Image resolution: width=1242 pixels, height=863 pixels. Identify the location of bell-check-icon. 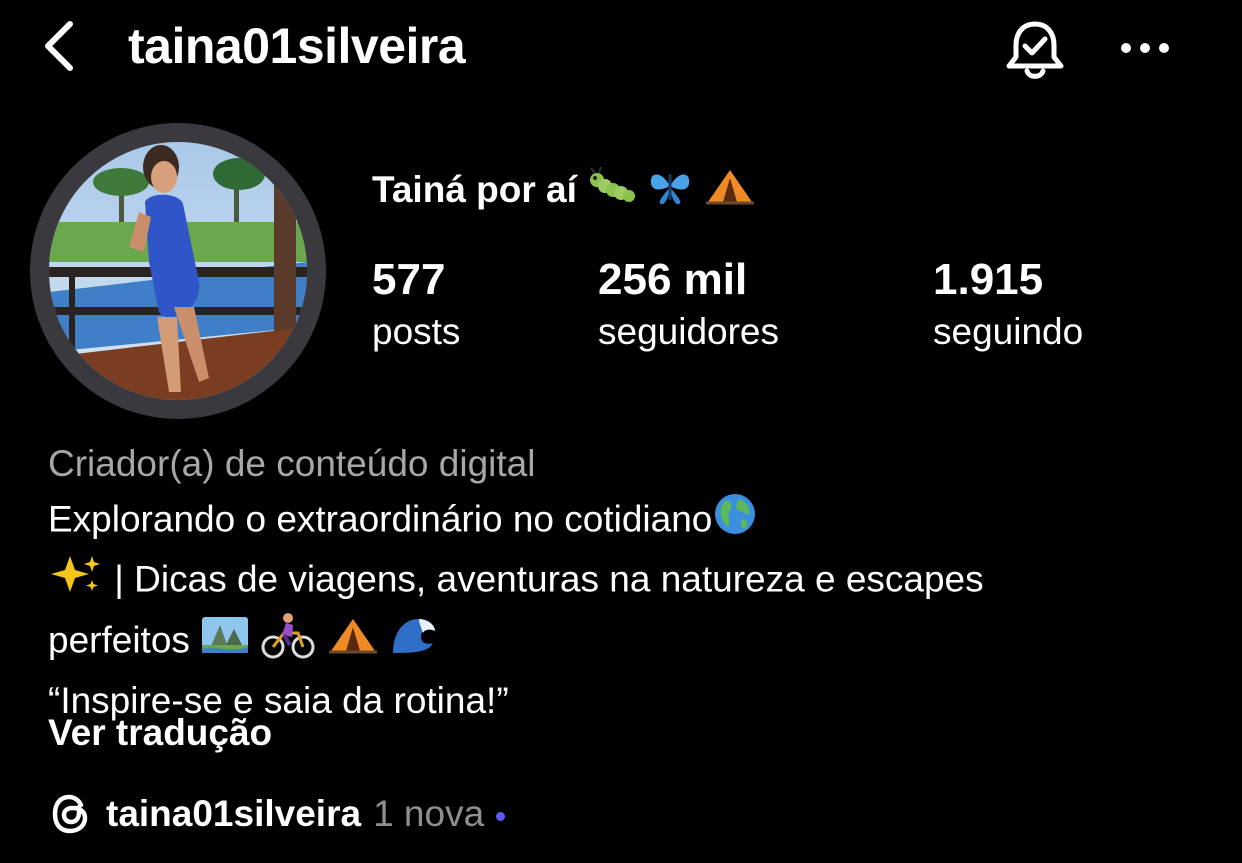
(1035, 50).